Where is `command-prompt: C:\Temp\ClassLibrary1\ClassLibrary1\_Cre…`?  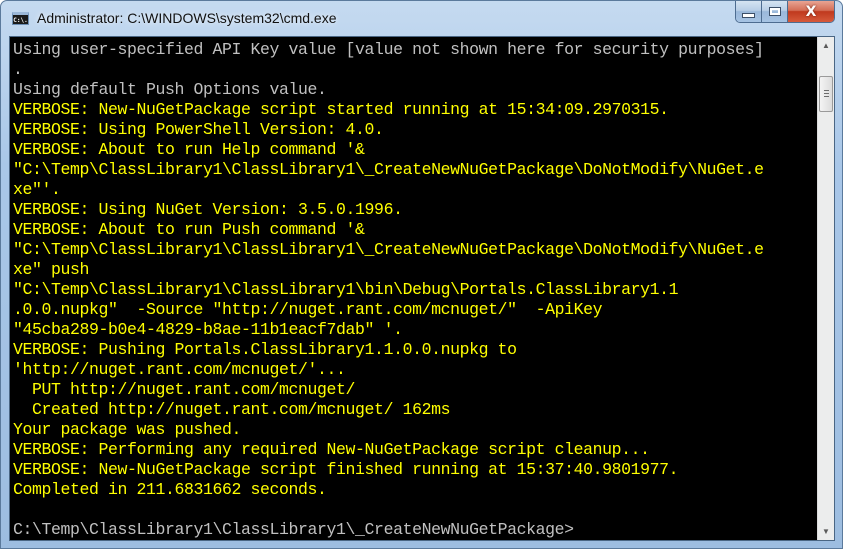 command-prompt: C:\Temp\ClassLibrary1\ClassLibrary1\_Cre… is located at coordinates (293, 529).